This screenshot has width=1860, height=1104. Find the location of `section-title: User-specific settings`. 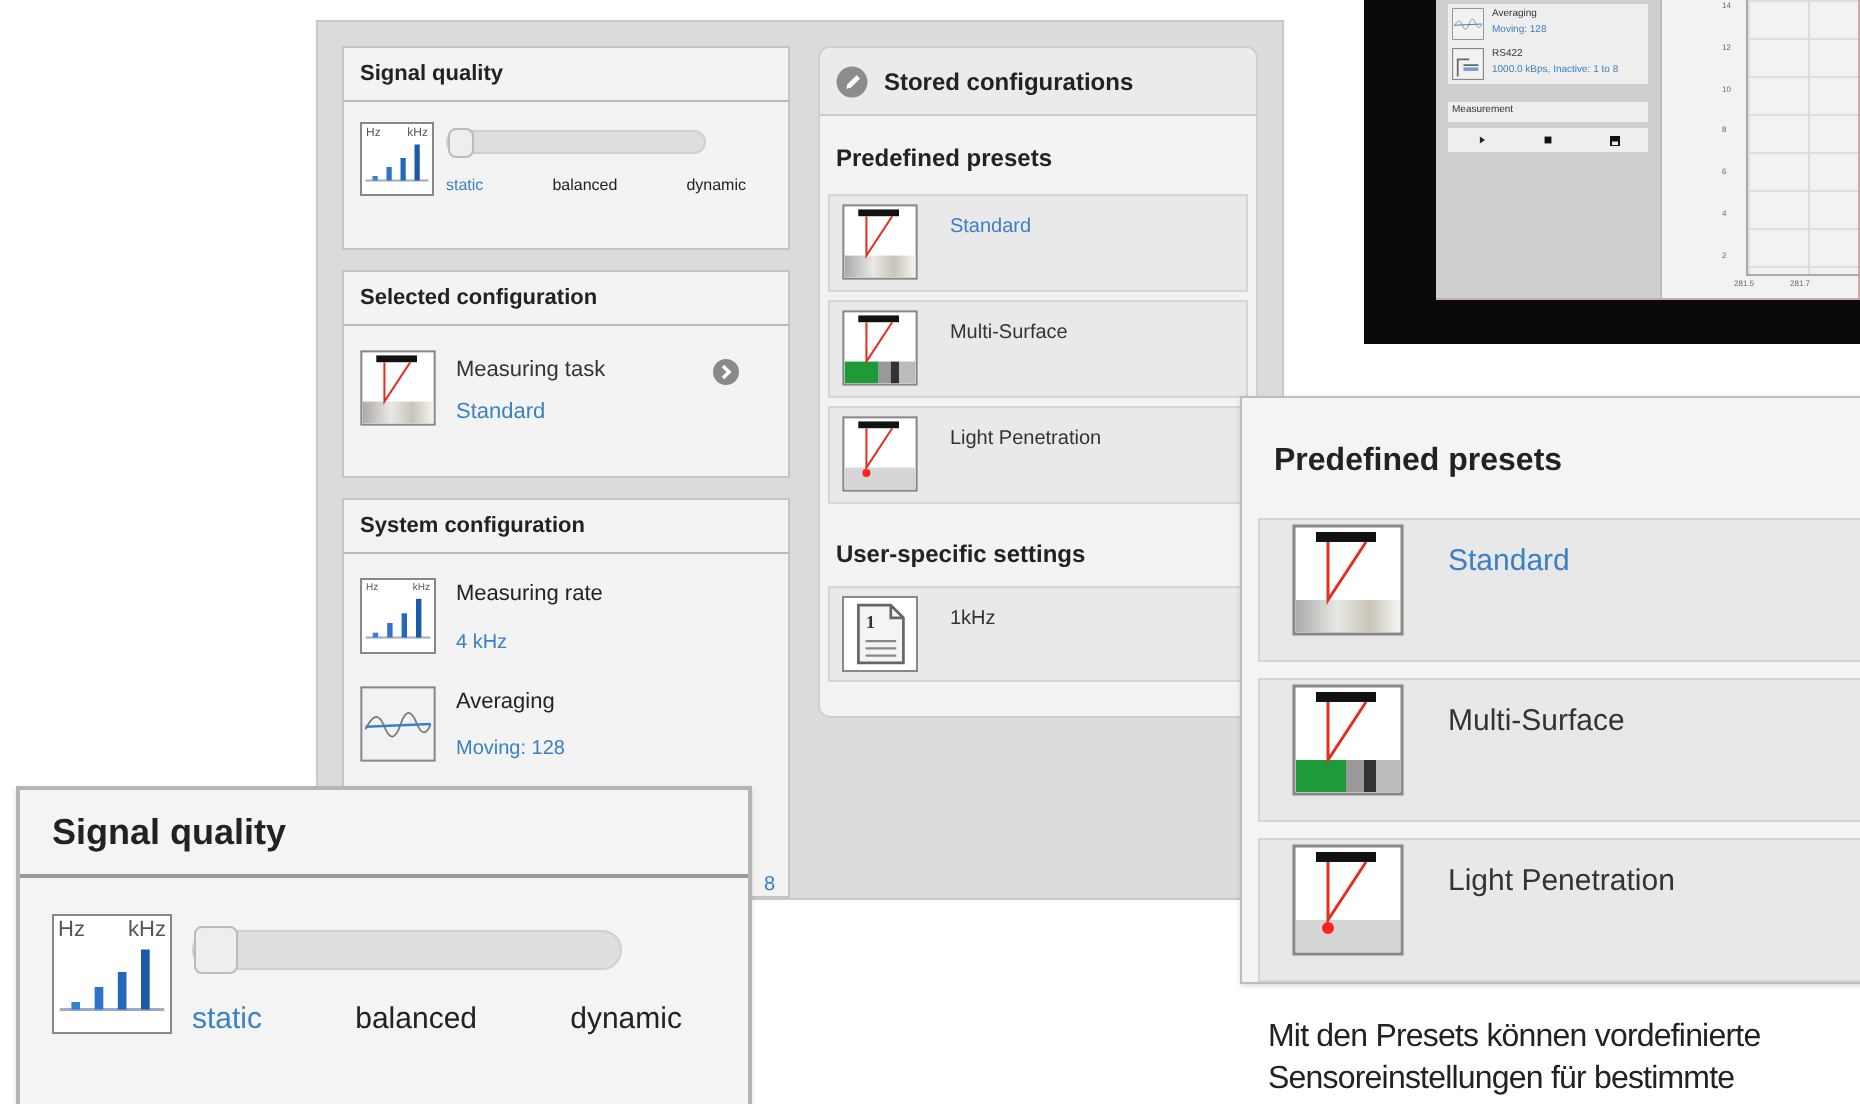

section-title: User-specific settings is located at coordinates (960, 555).